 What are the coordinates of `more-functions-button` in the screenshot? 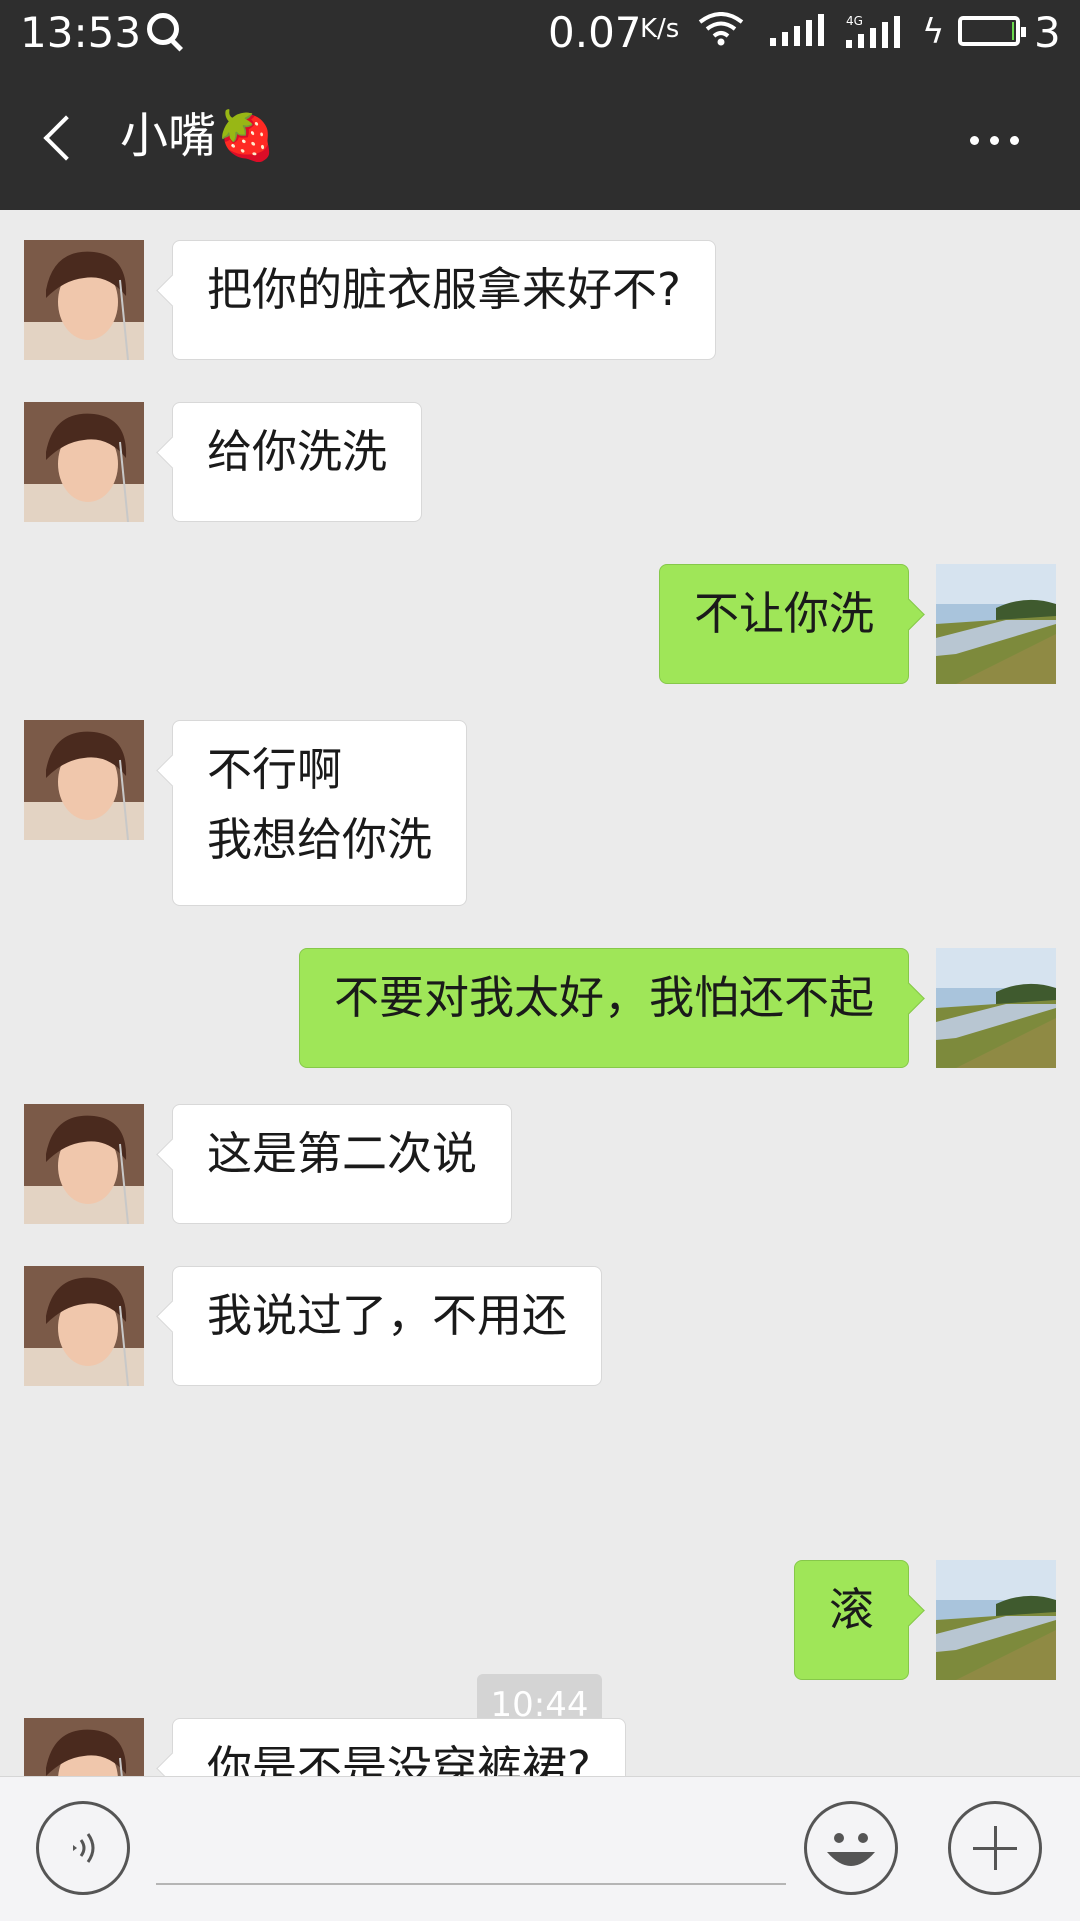 It's located at (995, 1848).